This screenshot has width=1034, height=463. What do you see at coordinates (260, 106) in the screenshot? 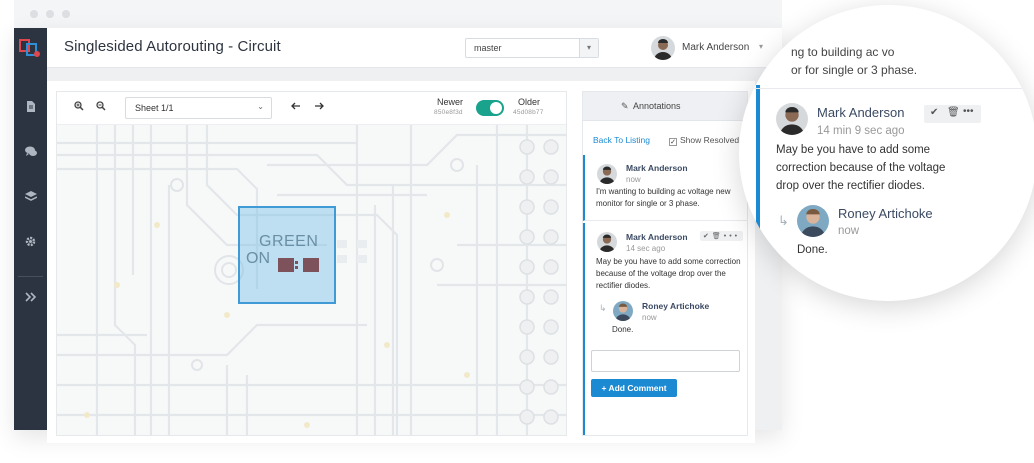
I see `chevron-down-icon: ⌄` at bounding box center [260, 106].